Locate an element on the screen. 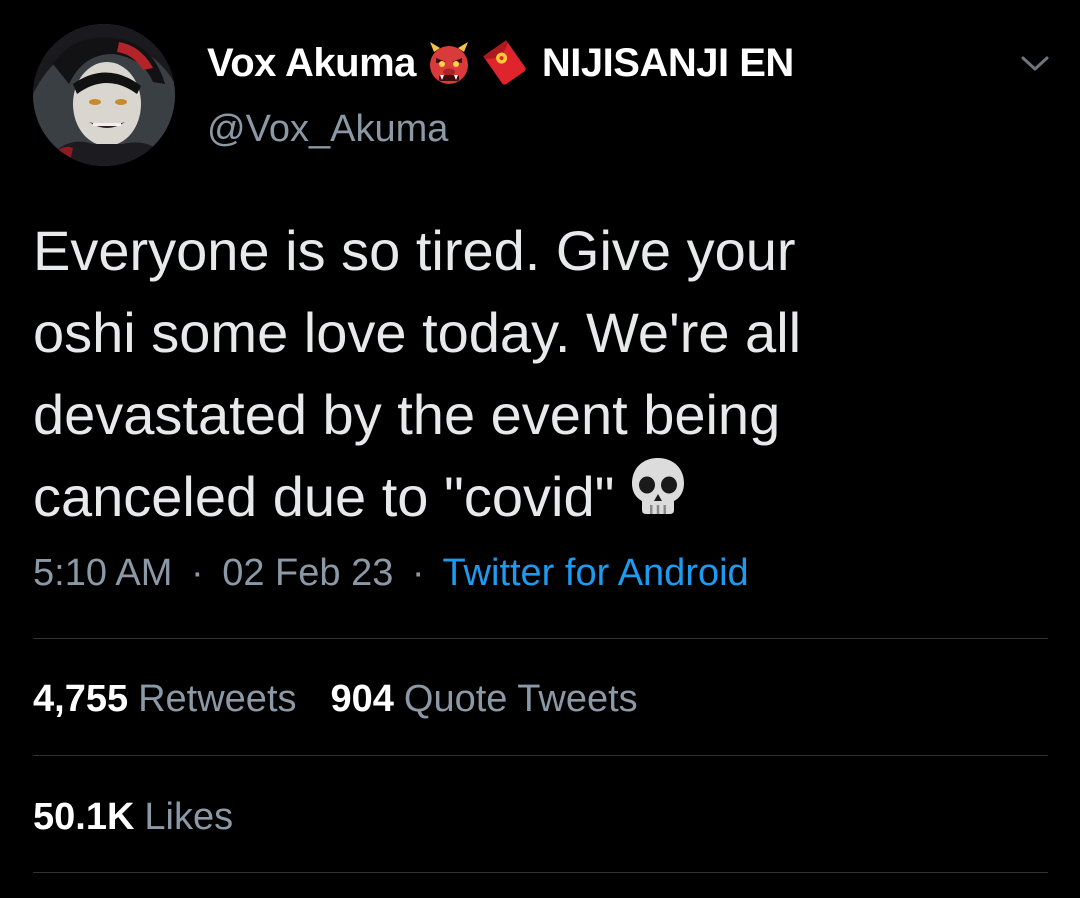 The height and width of the screenshot is (898, 1080). quote-tweets-label: Quote Tweets is located at coordinates (520, 699).